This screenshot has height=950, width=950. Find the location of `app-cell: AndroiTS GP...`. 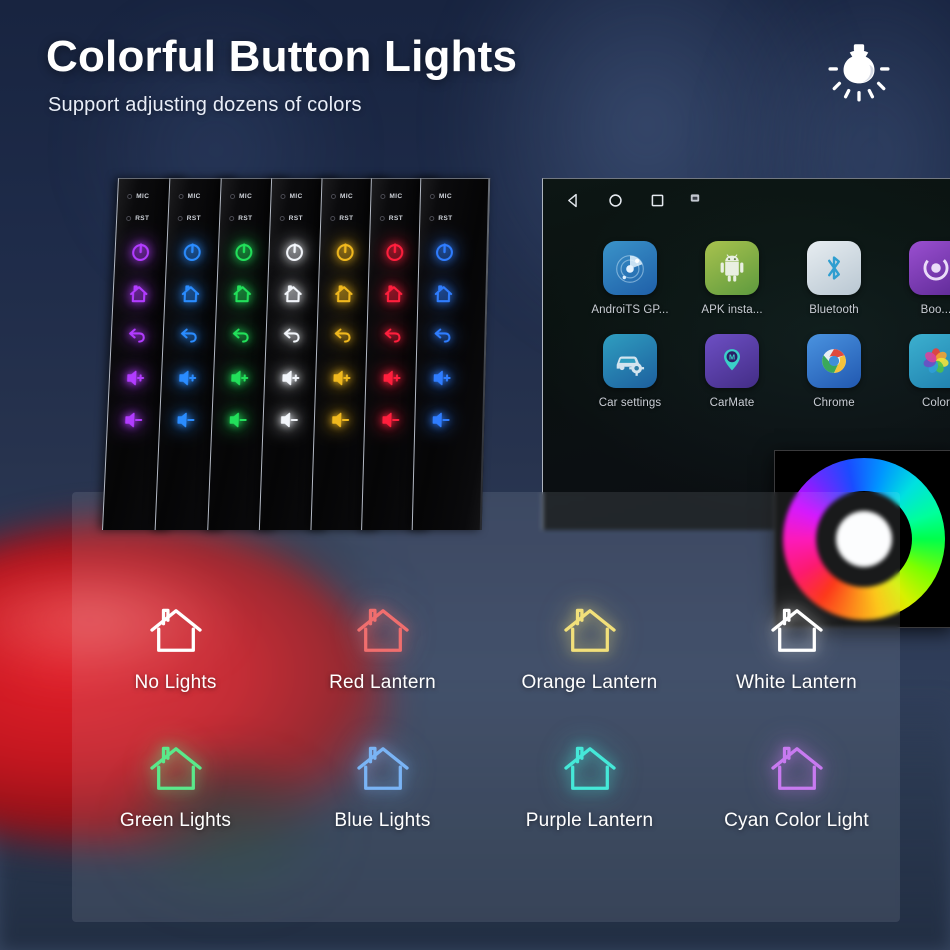

app-cell: AndroiTS GP... is located at coordinates (630, 278).